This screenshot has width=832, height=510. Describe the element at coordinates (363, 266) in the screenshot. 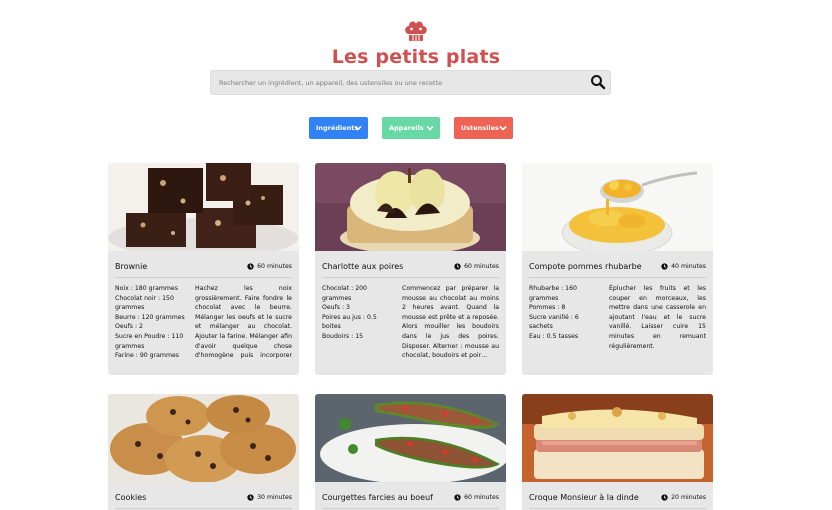

I see `recipe-title: Charlotte aux poires` at that location.